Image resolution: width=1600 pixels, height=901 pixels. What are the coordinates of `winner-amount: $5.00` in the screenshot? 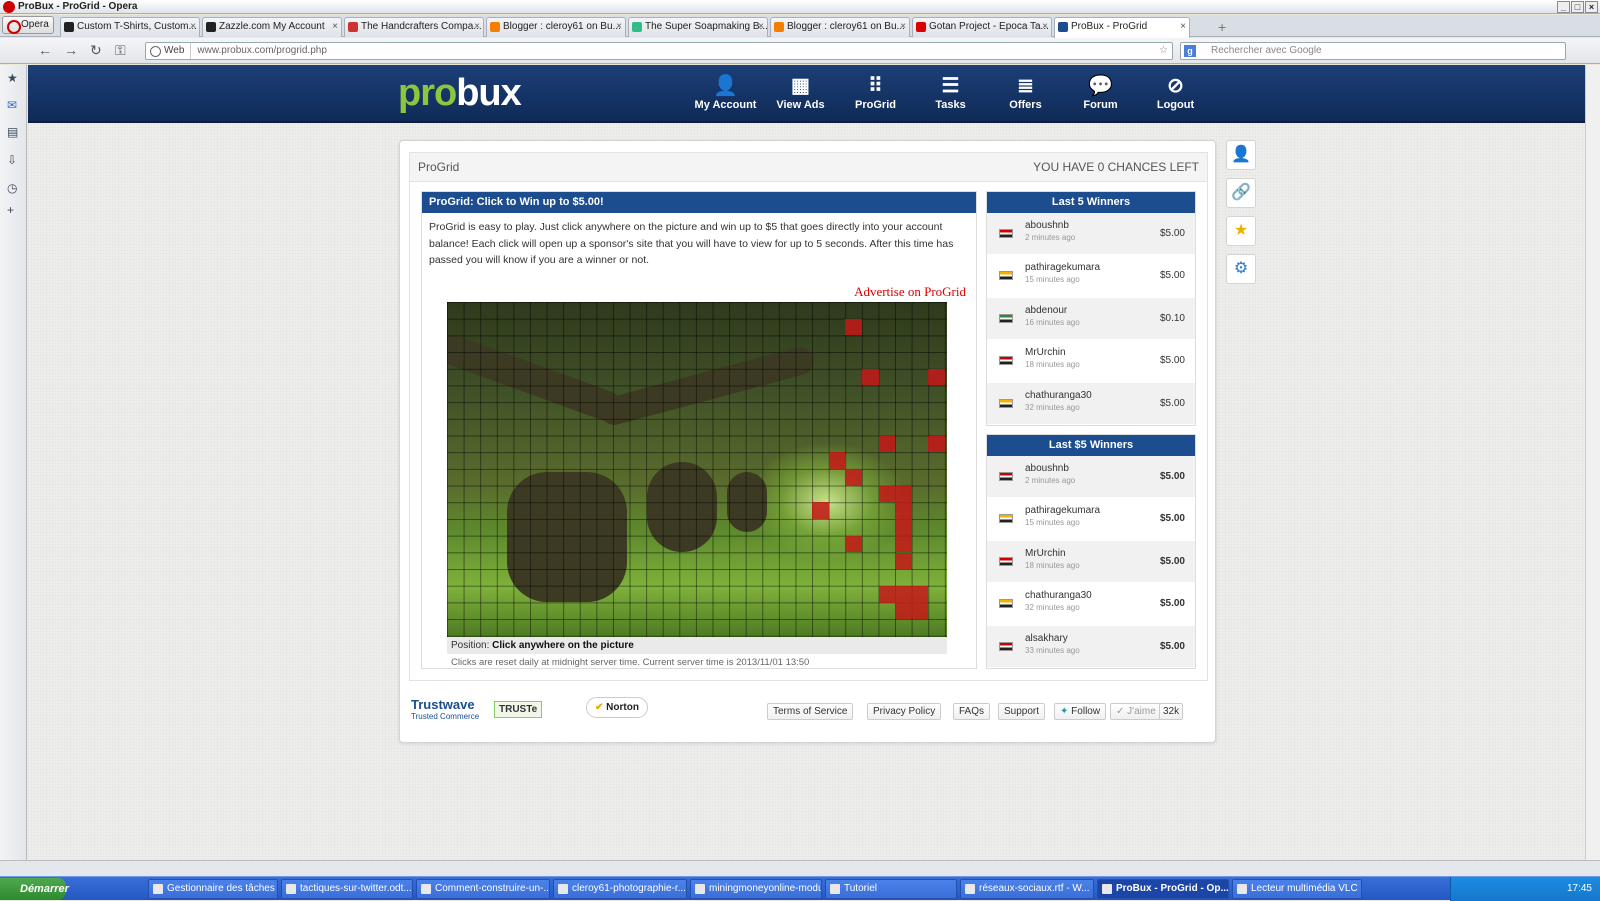 It's located at (1172, 276).